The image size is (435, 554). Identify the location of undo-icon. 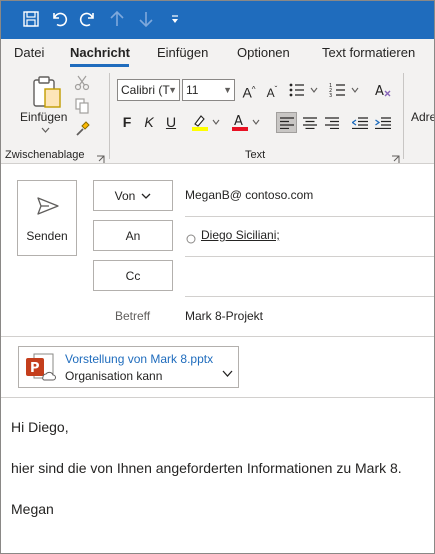
(59, 19).